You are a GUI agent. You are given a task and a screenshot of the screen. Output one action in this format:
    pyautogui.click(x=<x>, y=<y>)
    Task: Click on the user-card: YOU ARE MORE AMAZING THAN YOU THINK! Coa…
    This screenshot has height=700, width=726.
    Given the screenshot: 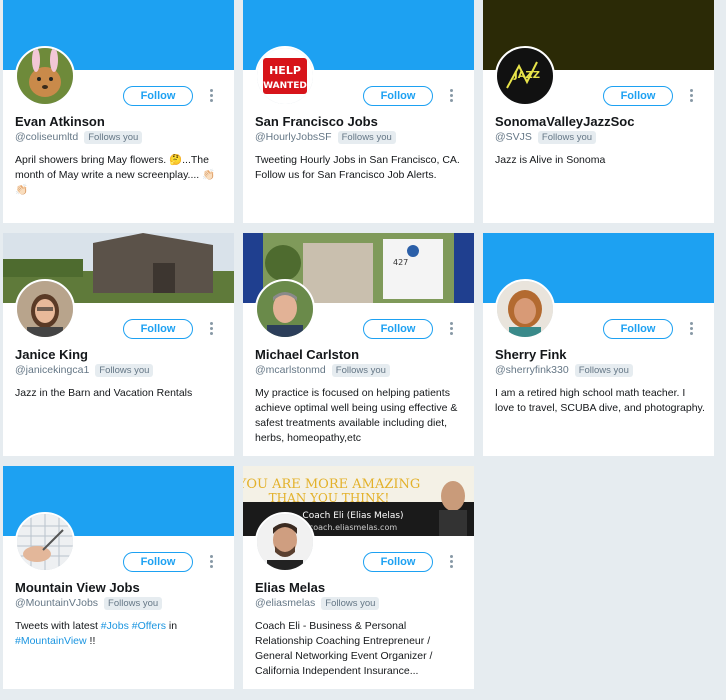 What is the action you would take?
    pyautogui.click(x=358, y=577)
    